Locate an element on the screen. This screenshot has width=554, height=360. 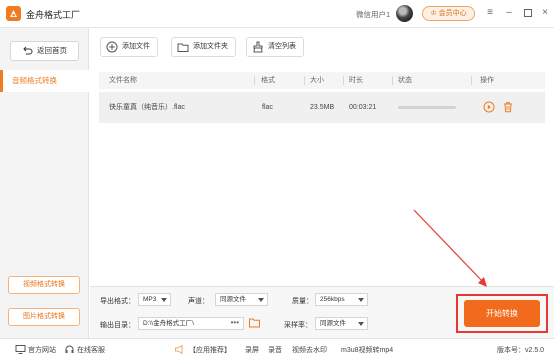
official-site-link: 官方网站 is located at coordinates (42, 350).